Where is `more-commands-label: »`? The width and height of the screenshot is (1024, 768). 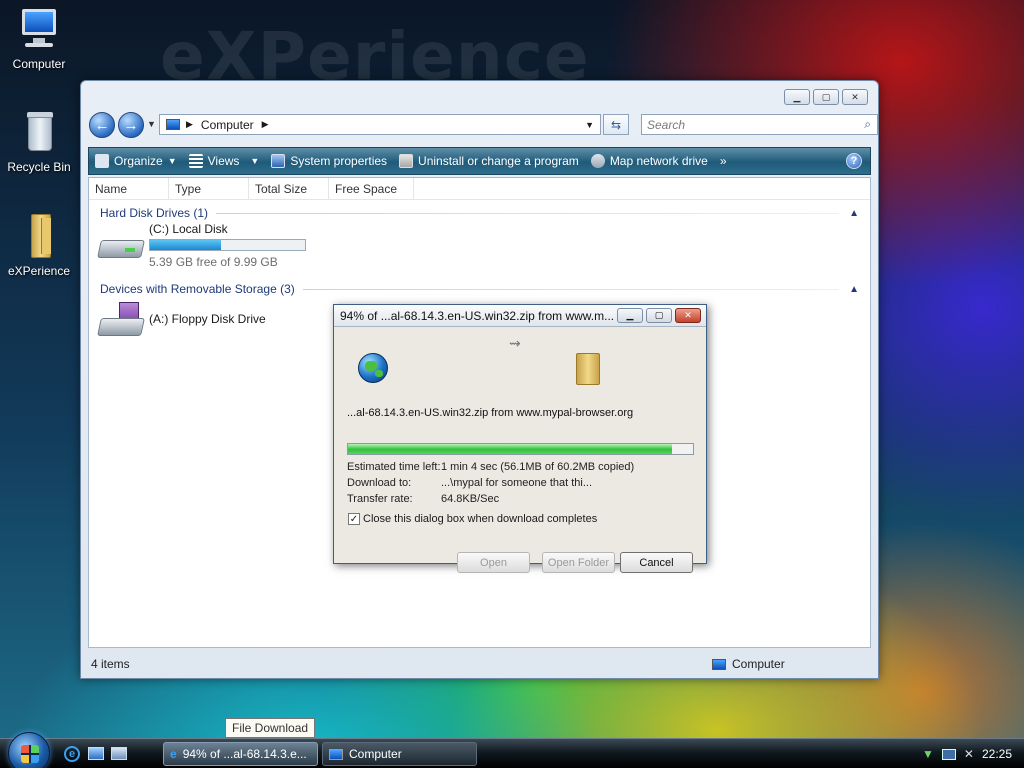 more-commands-label: » is located at coordinates (723, 161).